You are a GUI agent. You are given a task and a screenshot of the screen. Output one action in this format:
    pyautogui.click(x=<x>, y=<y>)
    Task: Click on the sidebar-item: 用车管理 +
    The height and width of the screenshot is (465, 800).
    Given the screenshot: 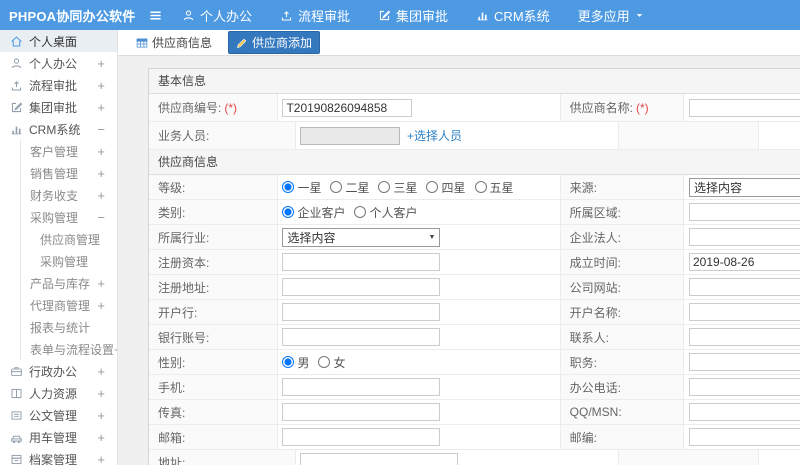 What is the action you would take?
    pyautogui.click(x=58, y=437)
    